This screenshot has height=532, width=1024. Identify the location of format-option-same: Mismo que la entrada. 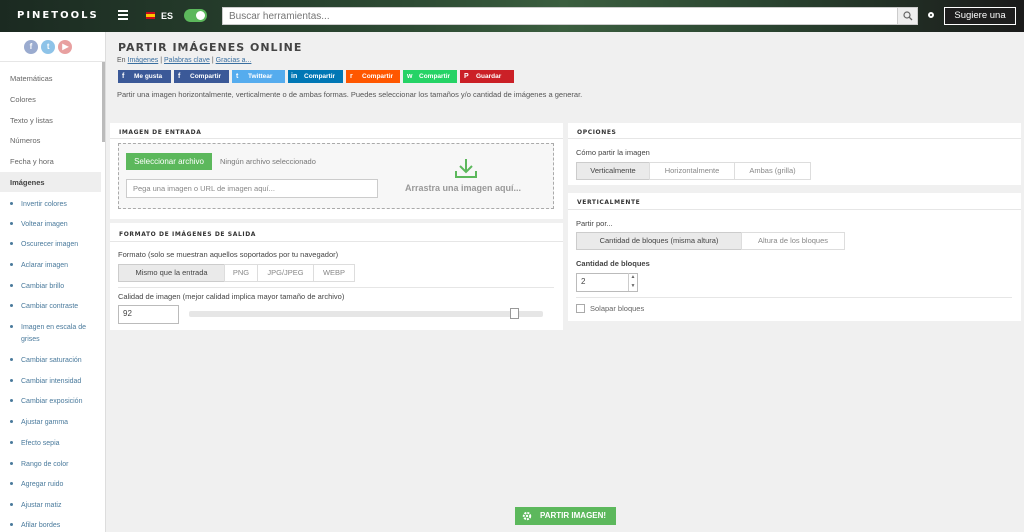
(171, 273).